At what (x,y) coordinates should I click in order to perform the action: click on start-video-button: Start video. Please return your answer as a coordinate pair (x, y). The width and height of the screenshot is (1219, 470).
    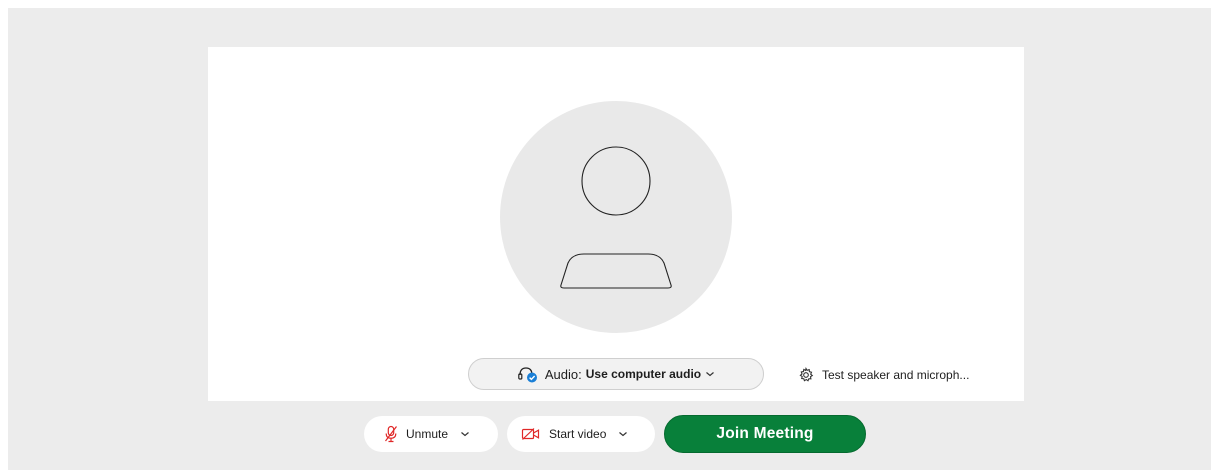
    Looking at the image, I should click on (581, 434).